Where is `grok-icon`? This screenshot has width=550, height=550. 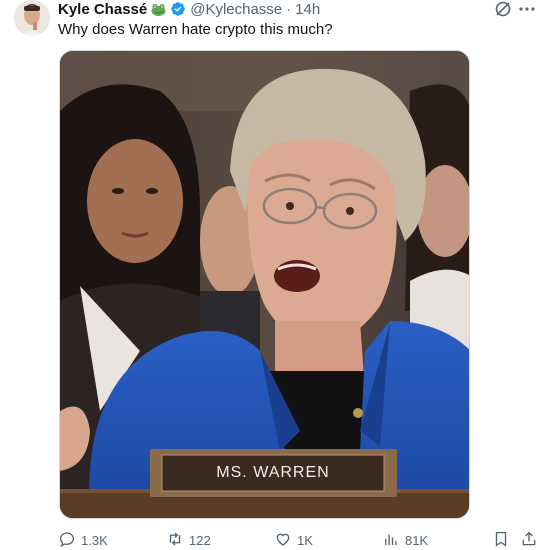
grok-icon is located at coordinates (503, 9).